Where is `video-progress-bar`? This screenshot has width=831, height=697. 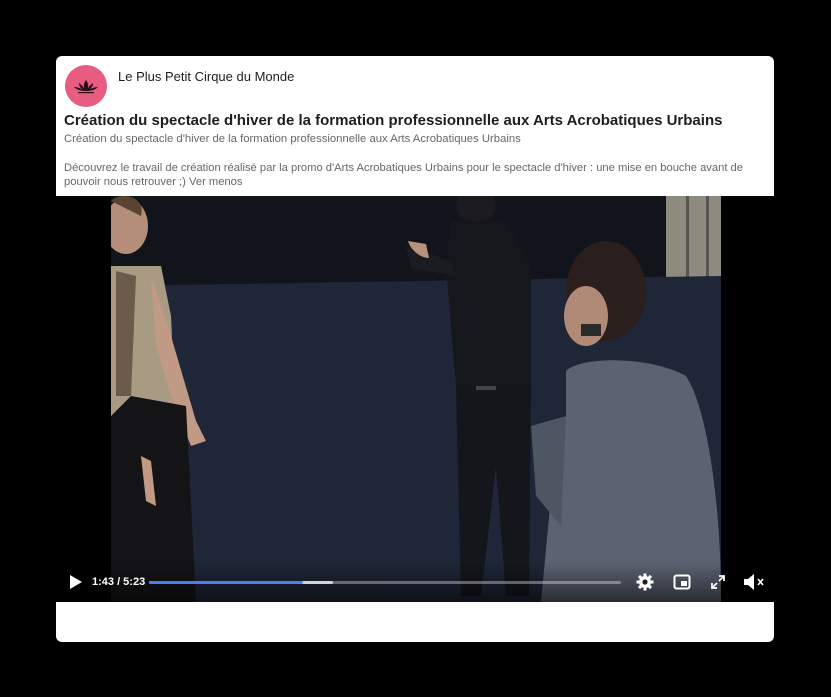
video-progress-bar is located at coordinates (385, 582).